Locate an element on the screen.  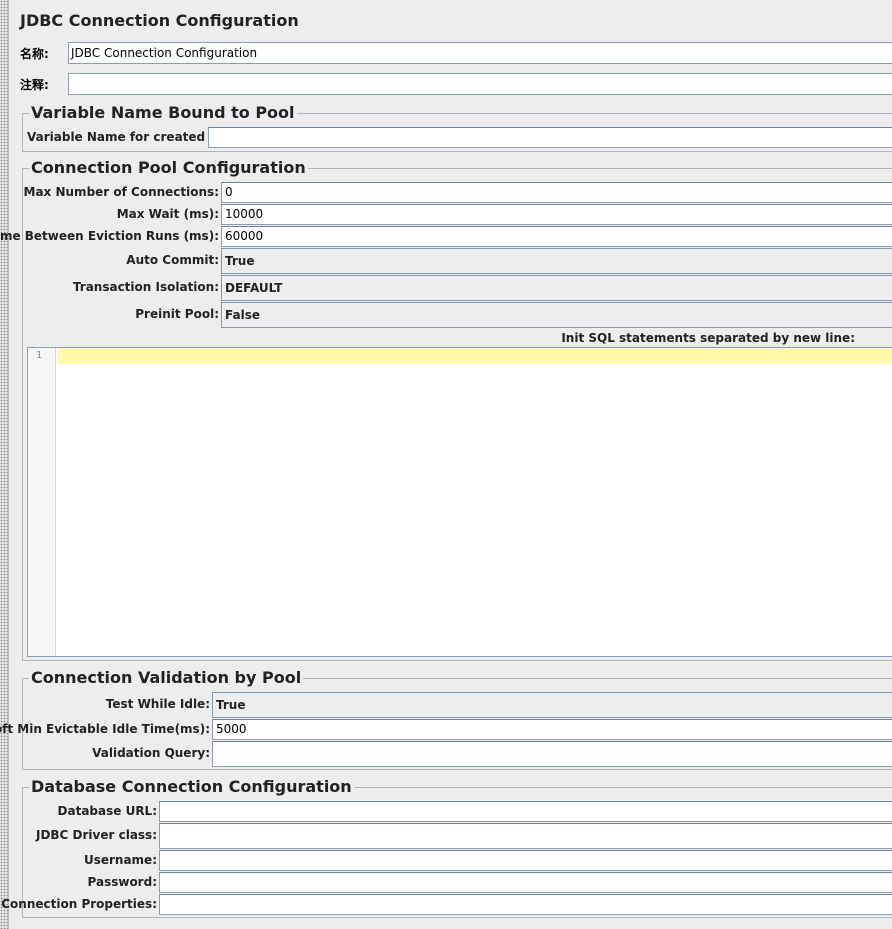
jdbc-driver-label: JDBC Driver class: is located at coordinates (96, 835).